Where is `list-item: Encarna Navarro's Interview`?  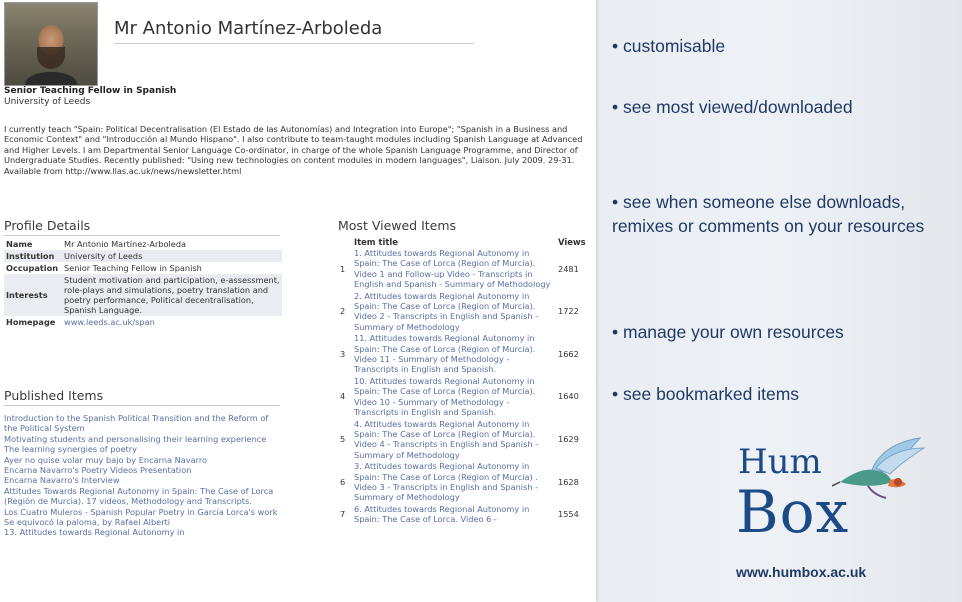
list-item: Encarna Navarro's Interview is located at coordinates (143, 480).